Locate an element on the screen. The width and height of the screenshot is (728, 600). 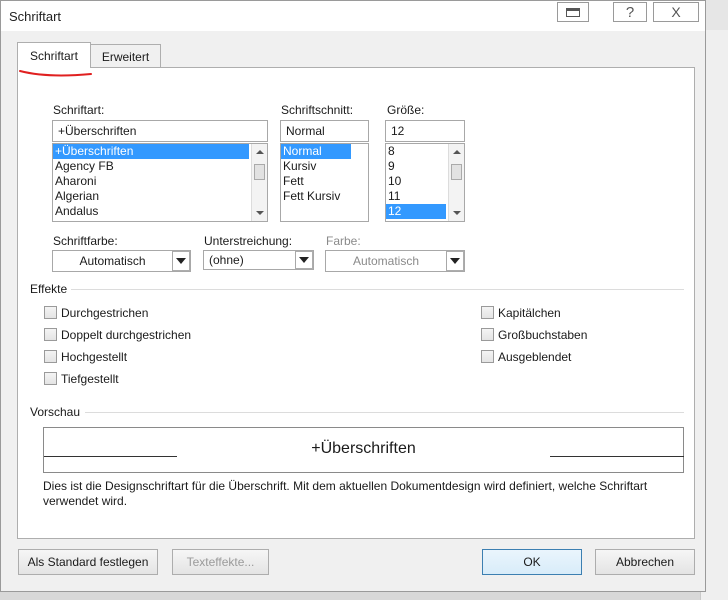
close-icon: X is located at coordinates (676, 12).